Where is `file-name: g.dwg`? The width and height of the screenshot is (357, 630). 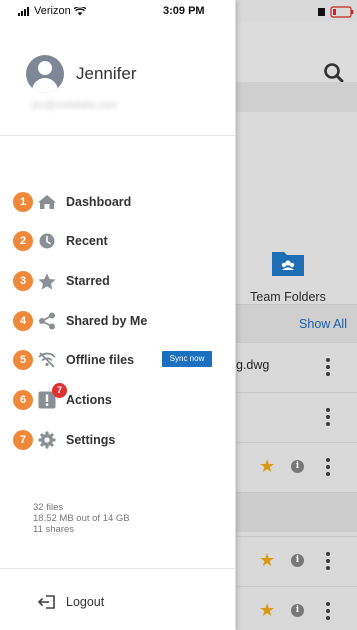
file-name: g.dwg is located at coordinates (253, 365).